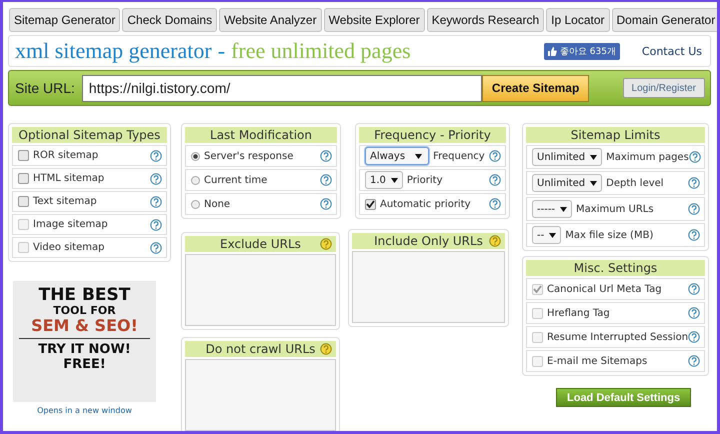  I want to click on option-label: Priority, so click(425, 180).